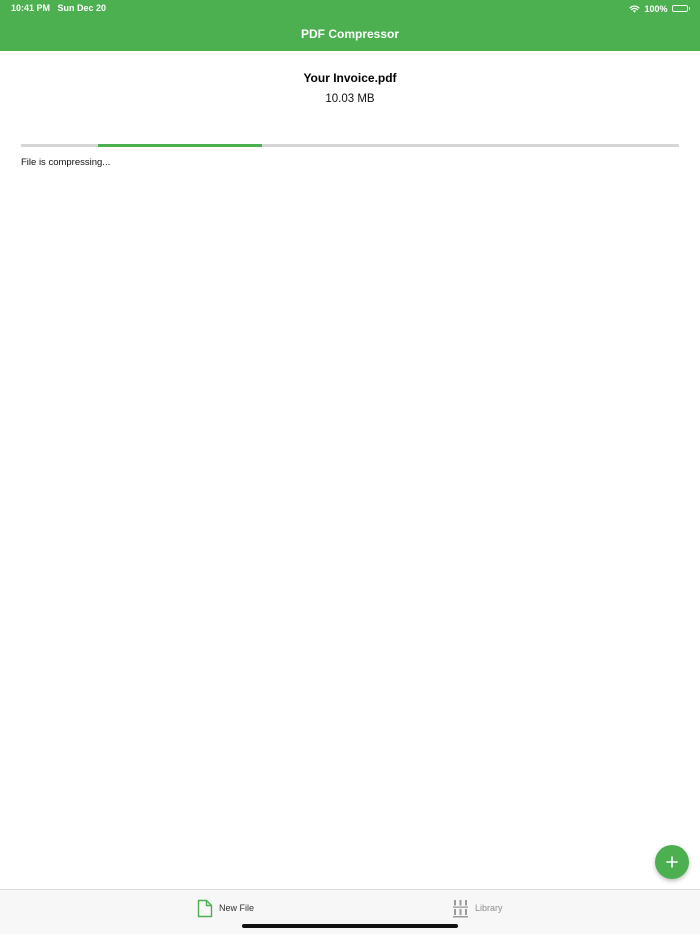 Image resolution: width=700 pixels, height=934 pixels. What do you see at coordinates (31, 8) in the screenshot?
I see `status-time-text: 10:41 PM` at bounding box center [31, 8].